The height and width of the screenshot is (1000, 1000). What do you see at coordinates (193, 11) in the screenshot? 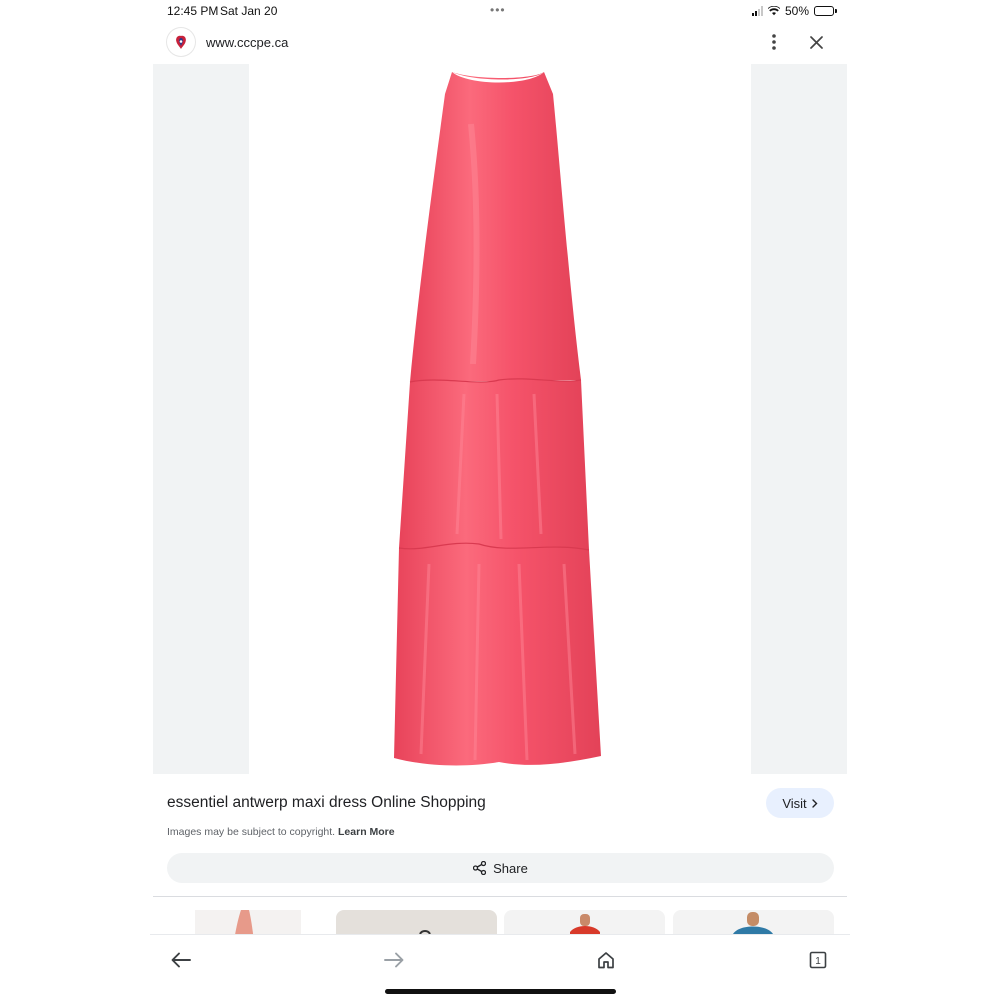
I see `status-time: 12:45 PM` at bounding box center [193, 11].